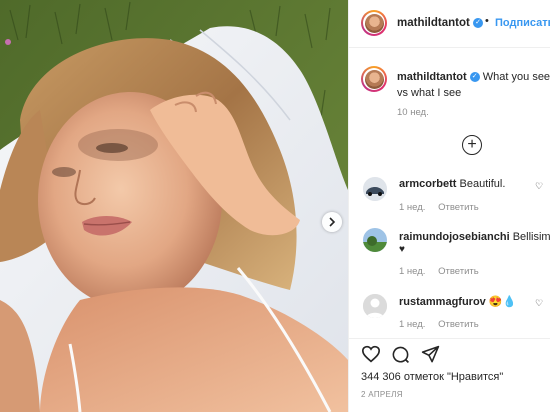 The image size is (550, 412). I want to click on comment-text: 😍💧, so click(502, 302).